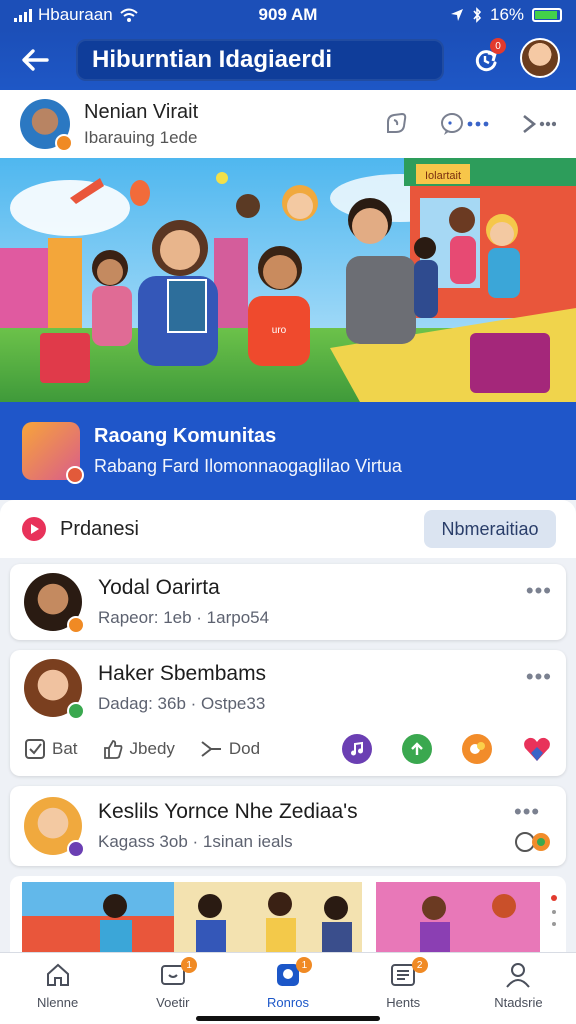  I want to click on checkbox-action-button: Bat, so click(51, 749).